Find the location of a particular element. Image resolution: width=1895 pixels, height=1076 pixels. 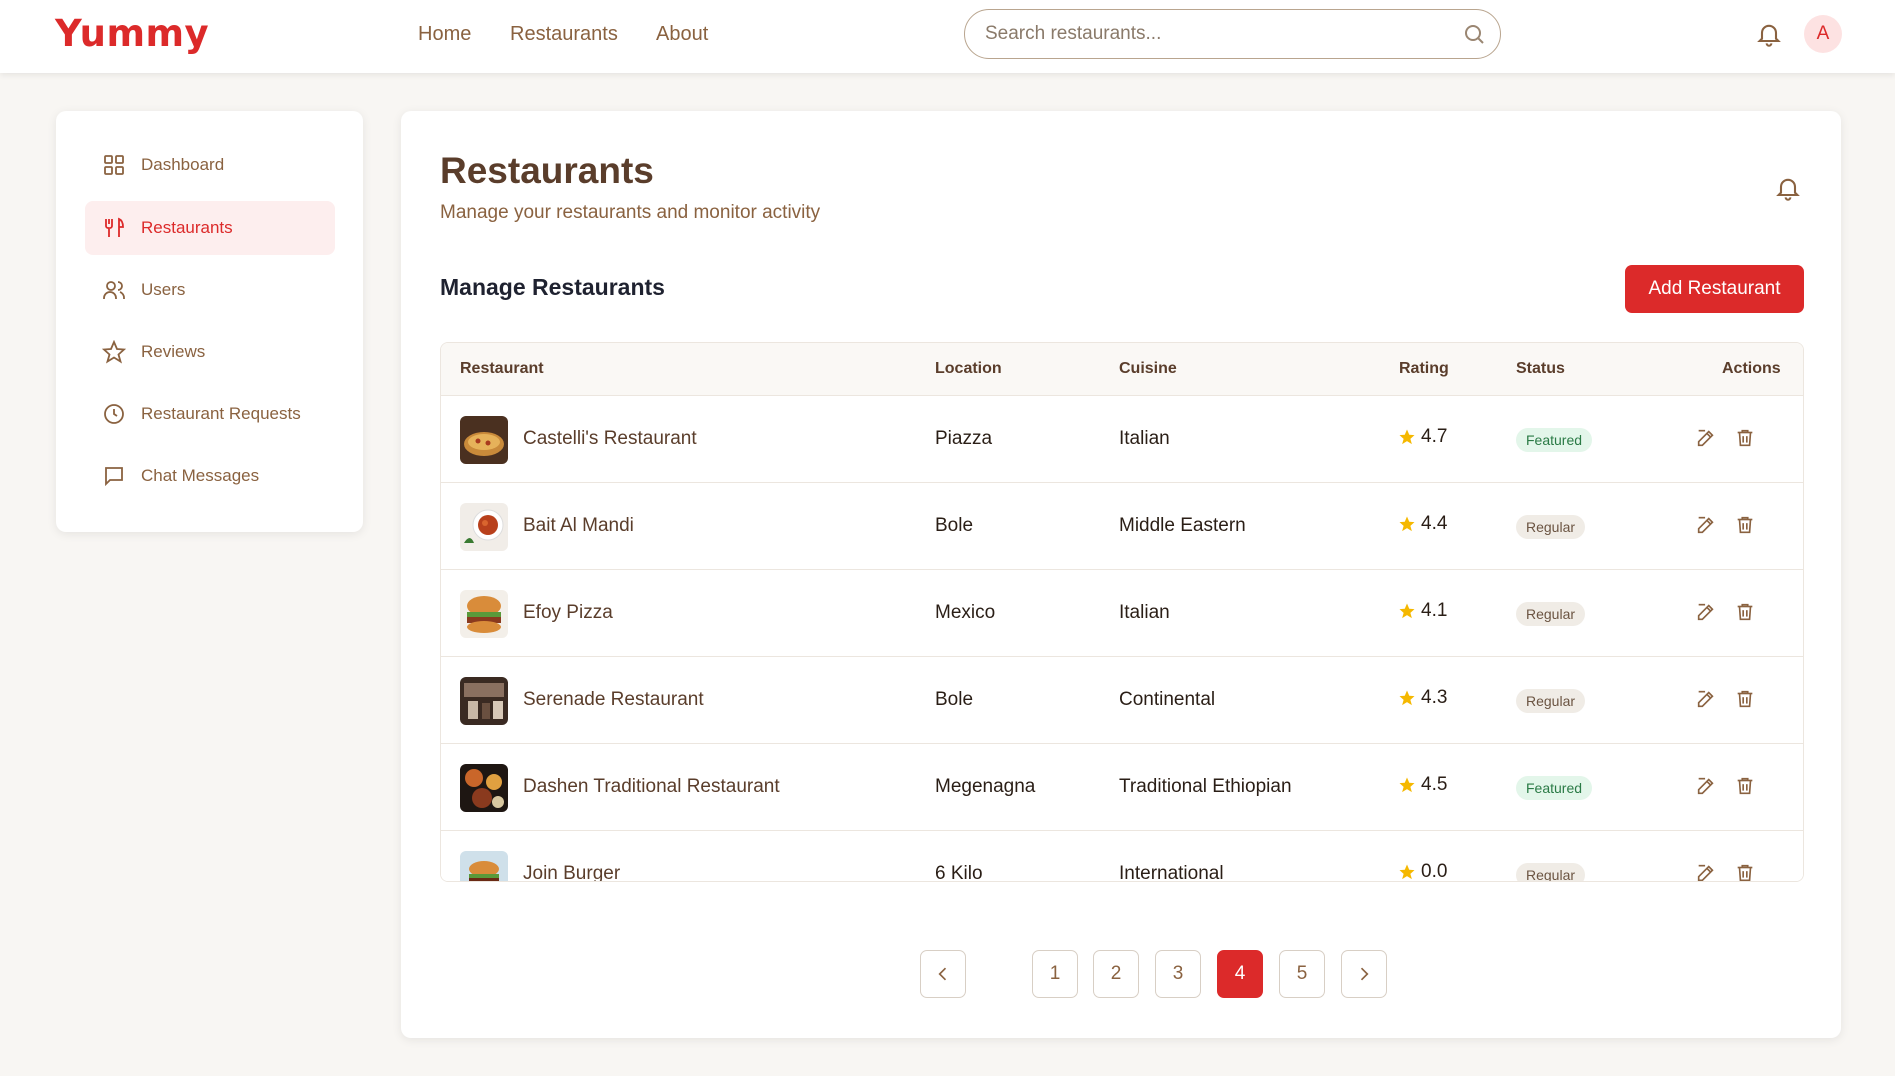

restaurant-name: Join Burger is located at coordinates (572, 872).